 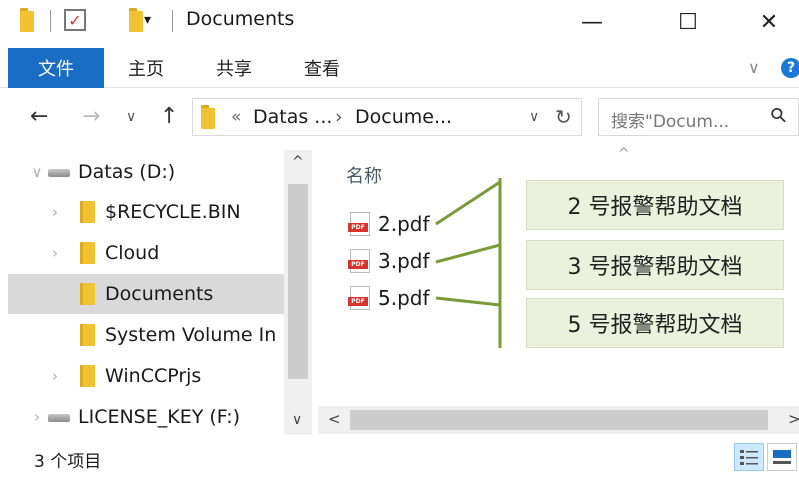 I want to click on tab-file: 文件, so click(x=56, y=68).